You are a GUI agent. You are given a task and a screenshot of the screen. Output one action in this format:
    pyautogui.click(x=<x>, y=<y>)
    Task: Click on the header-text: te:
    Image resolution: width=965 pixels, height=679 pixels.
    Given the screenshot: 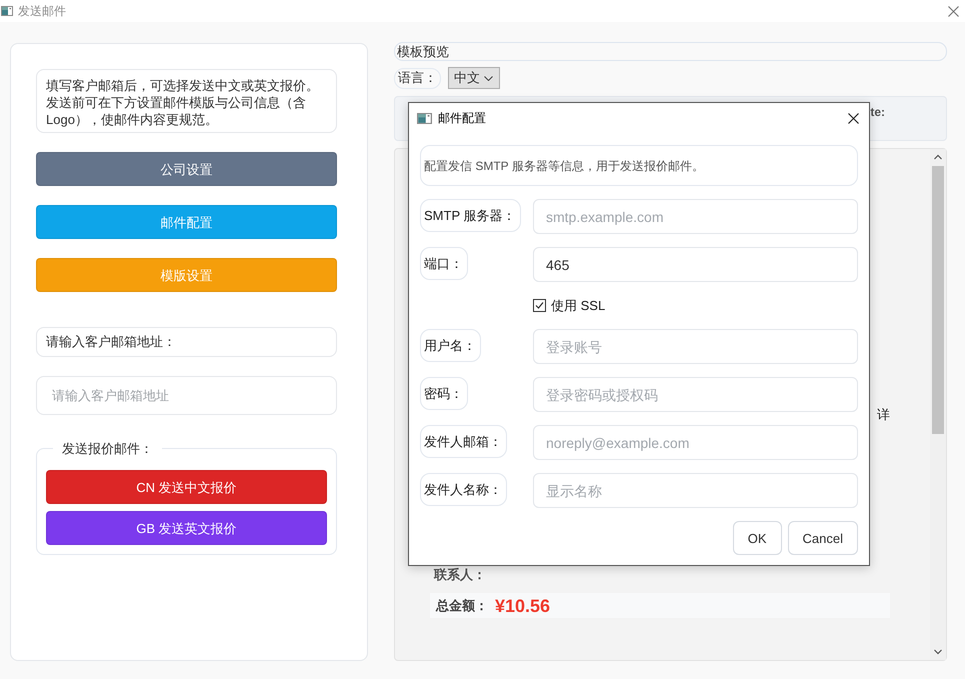 What is the action you would take?
    pyautogui.click(x=877, y=112)
    